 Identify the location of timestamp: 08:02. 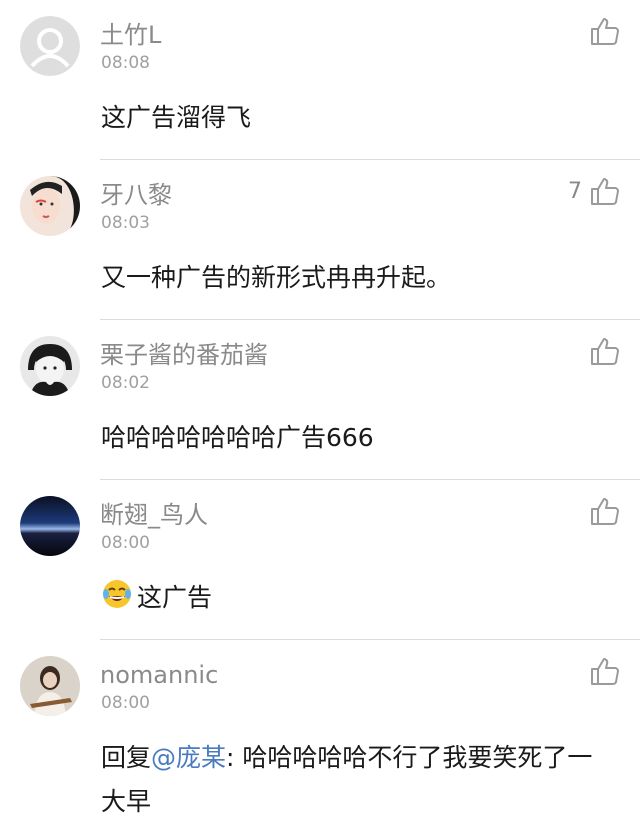
(125, 383).